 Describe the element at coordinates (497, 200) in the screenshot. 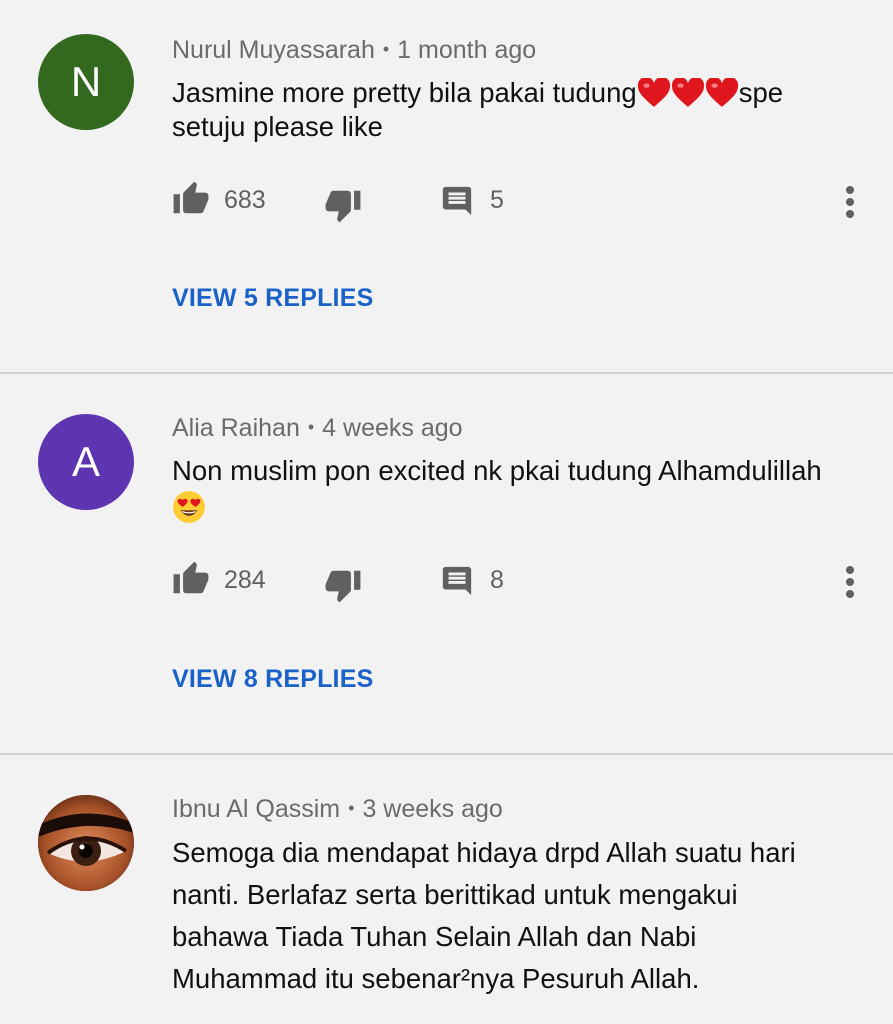

I see `reply-count: 5` at that location.